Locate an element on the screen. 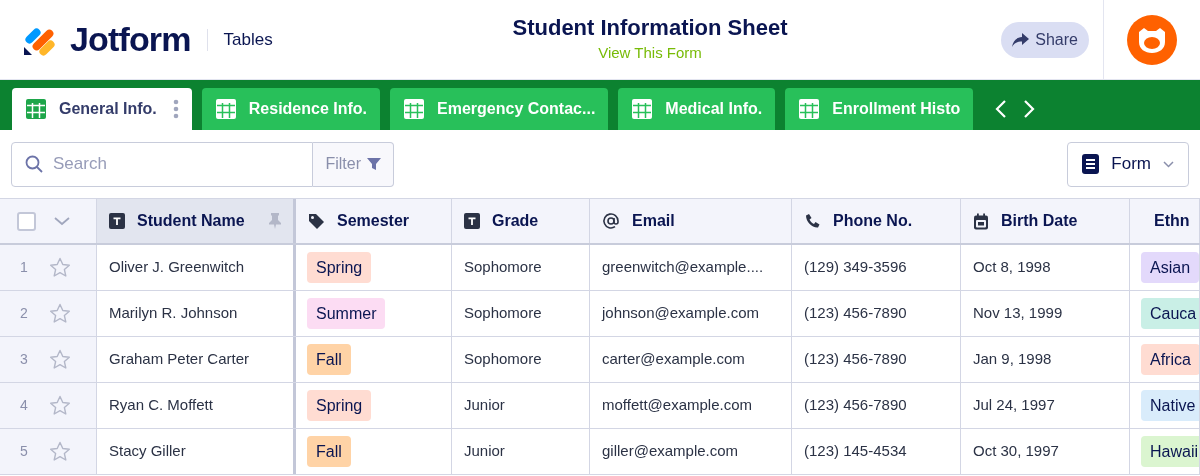  row-number: 4 is located at coordinates (24, 405).